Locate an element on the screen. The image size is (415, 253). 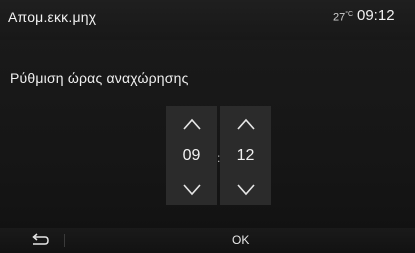
app-title: Απομ.εκκ.μηχ is located at coordinates (52, 17).